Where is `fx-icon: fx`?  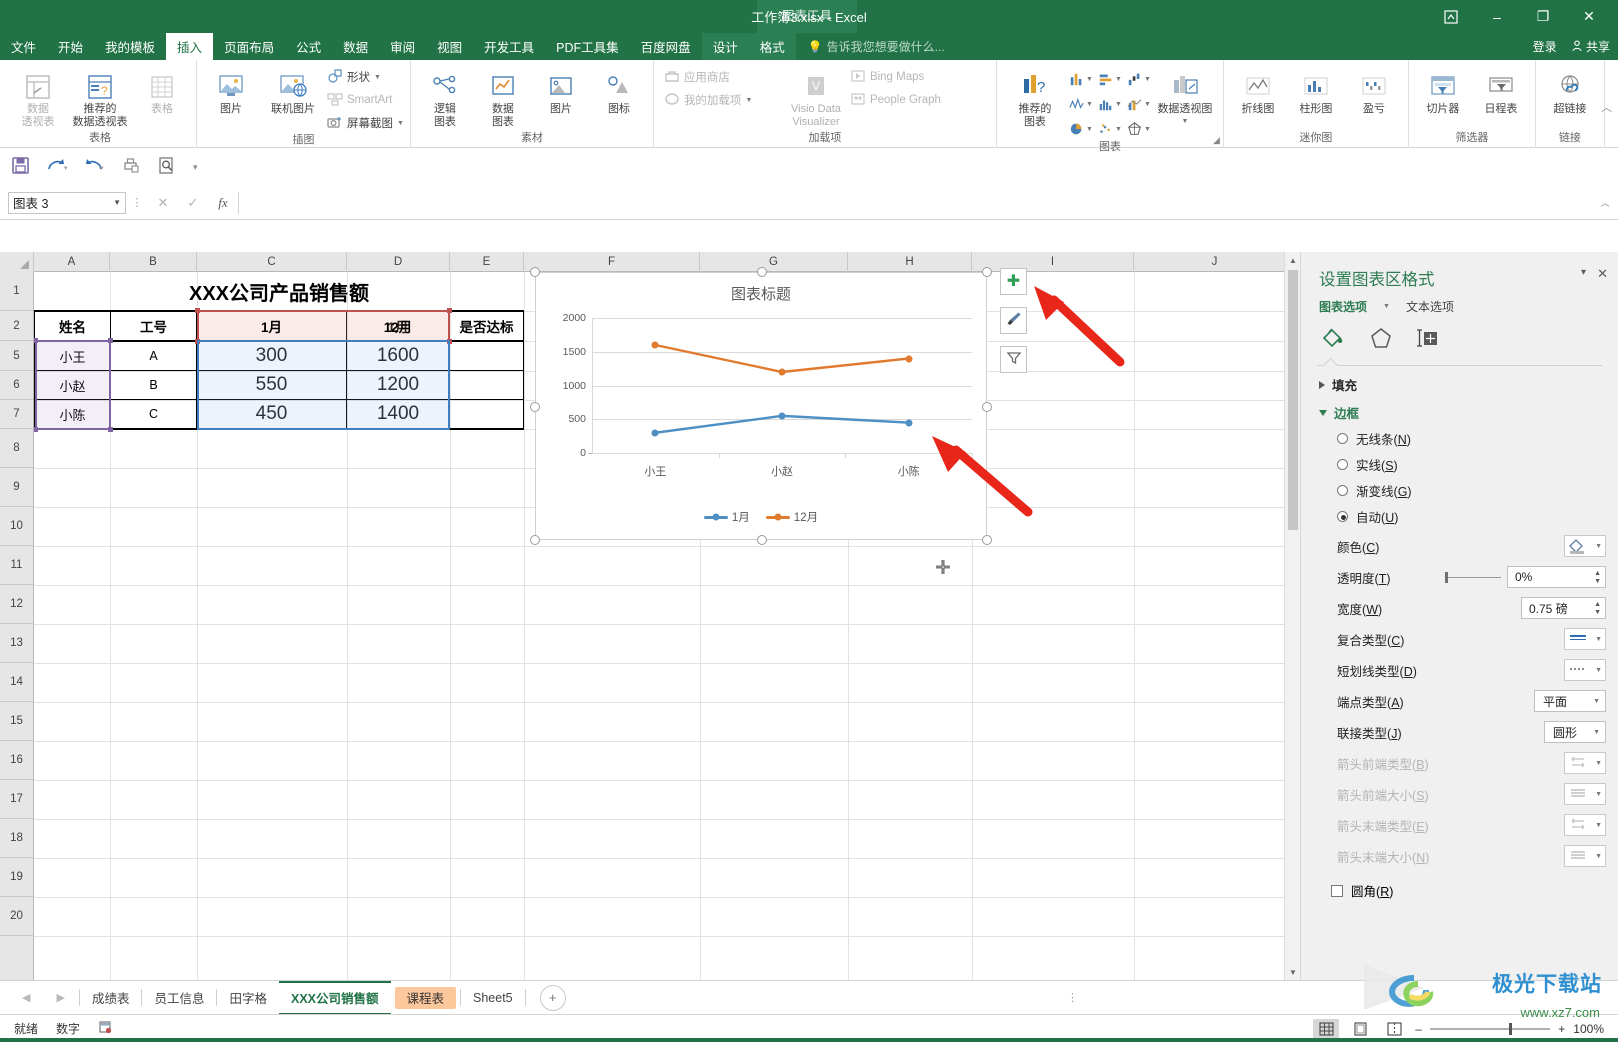 fx-icon: fx is located at coordinates (223, 203).